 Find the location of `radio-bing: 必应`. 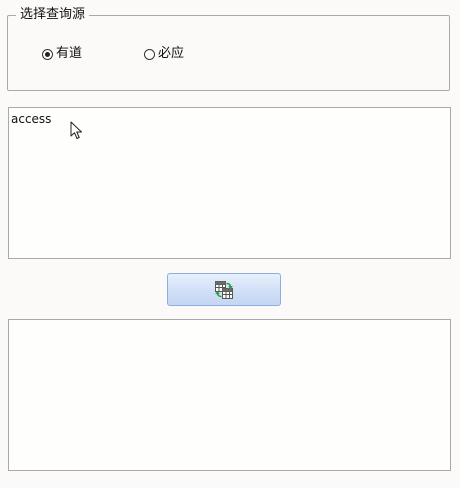

radio-bing: 必应 is located at coordinates (164, 54).